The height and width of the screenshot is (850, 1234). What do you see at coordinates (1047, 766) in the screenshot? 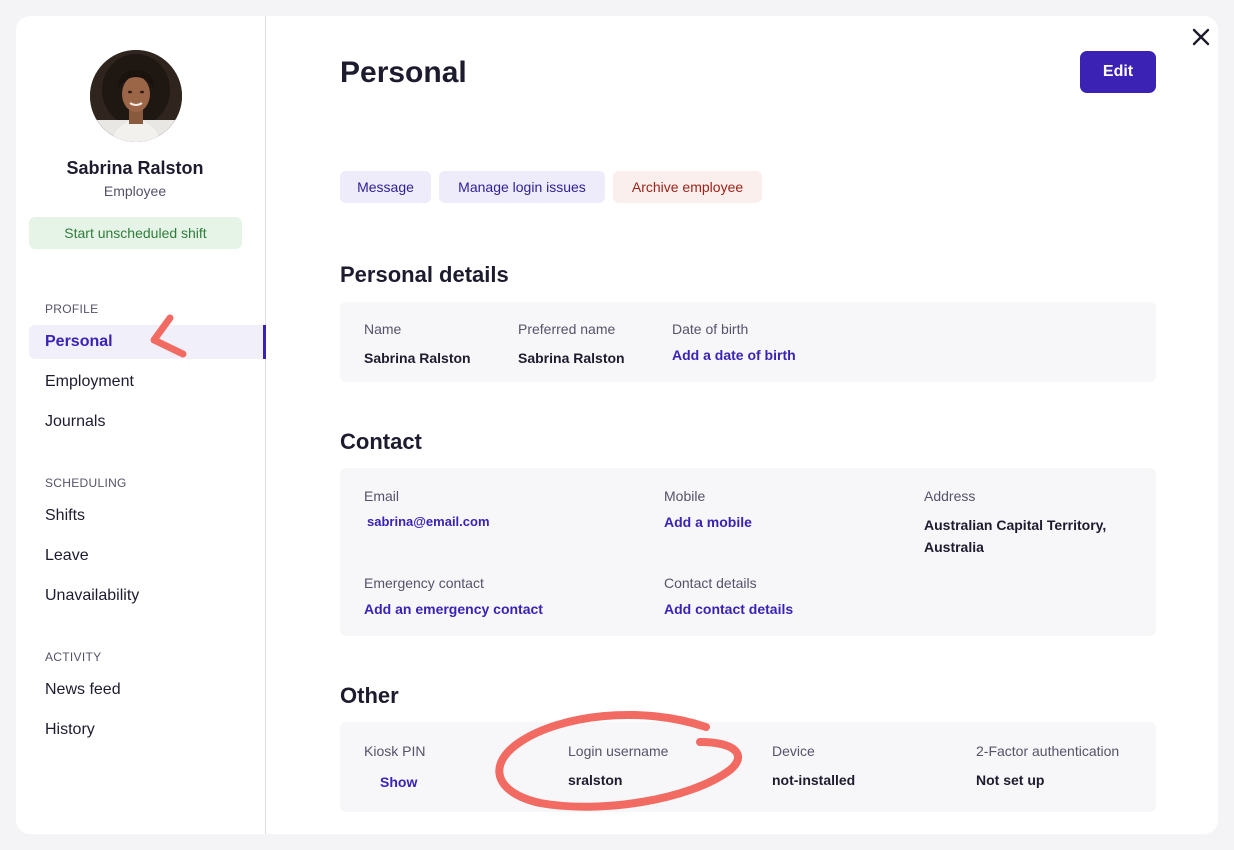
I see `field-2fa: 2-Factor authentication Not set up` at bounding box center [1047, 766].